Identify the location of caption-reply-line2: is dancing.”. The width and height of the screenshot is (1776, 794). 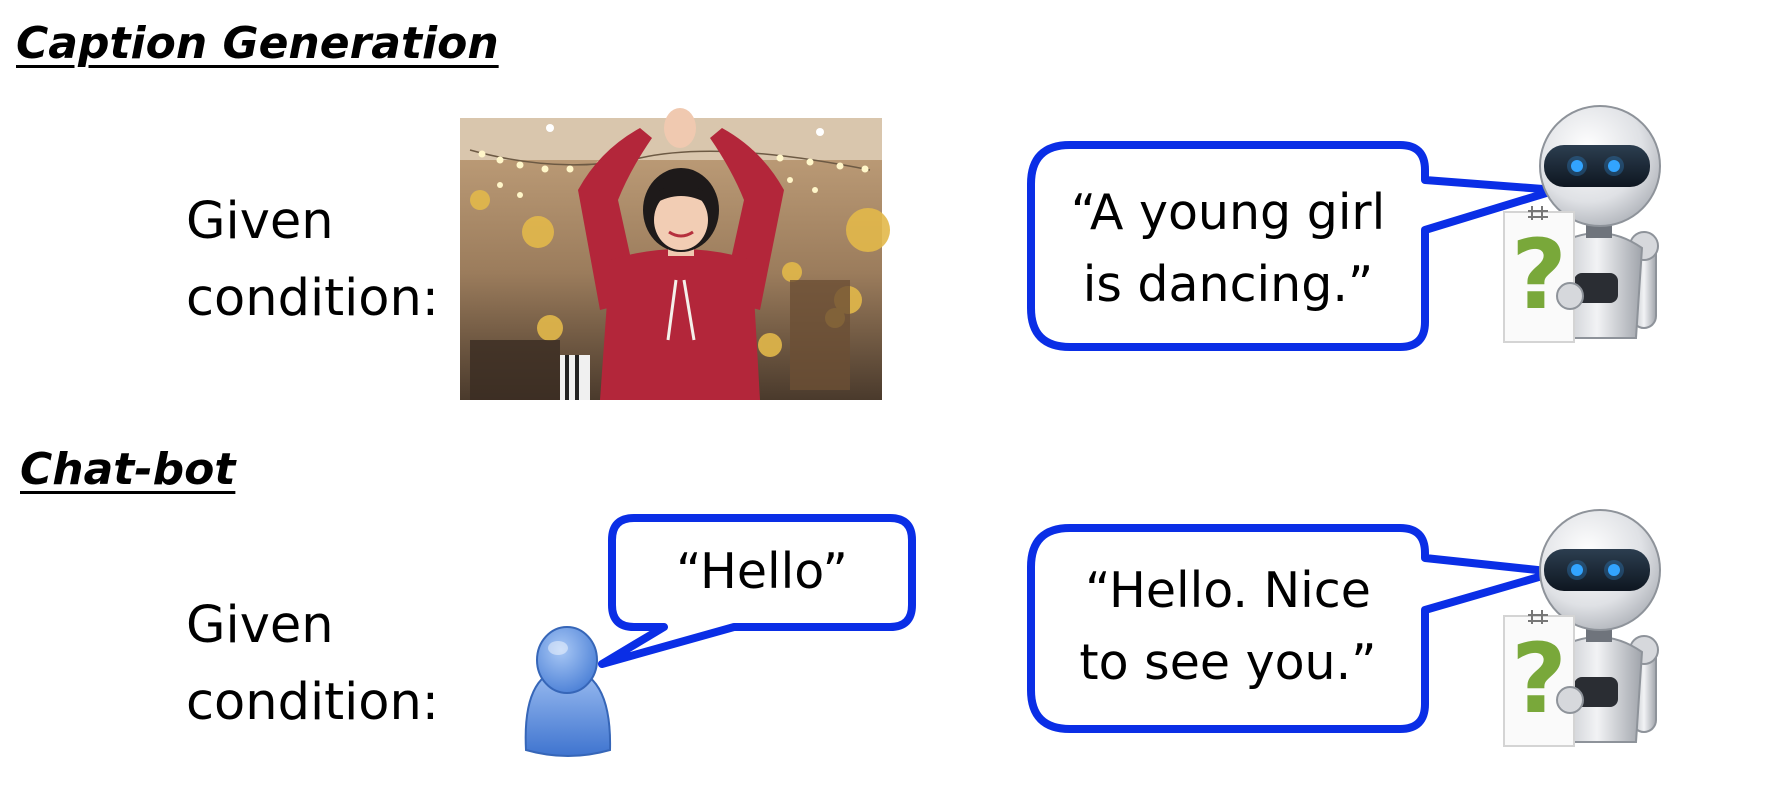
(1228, 284).